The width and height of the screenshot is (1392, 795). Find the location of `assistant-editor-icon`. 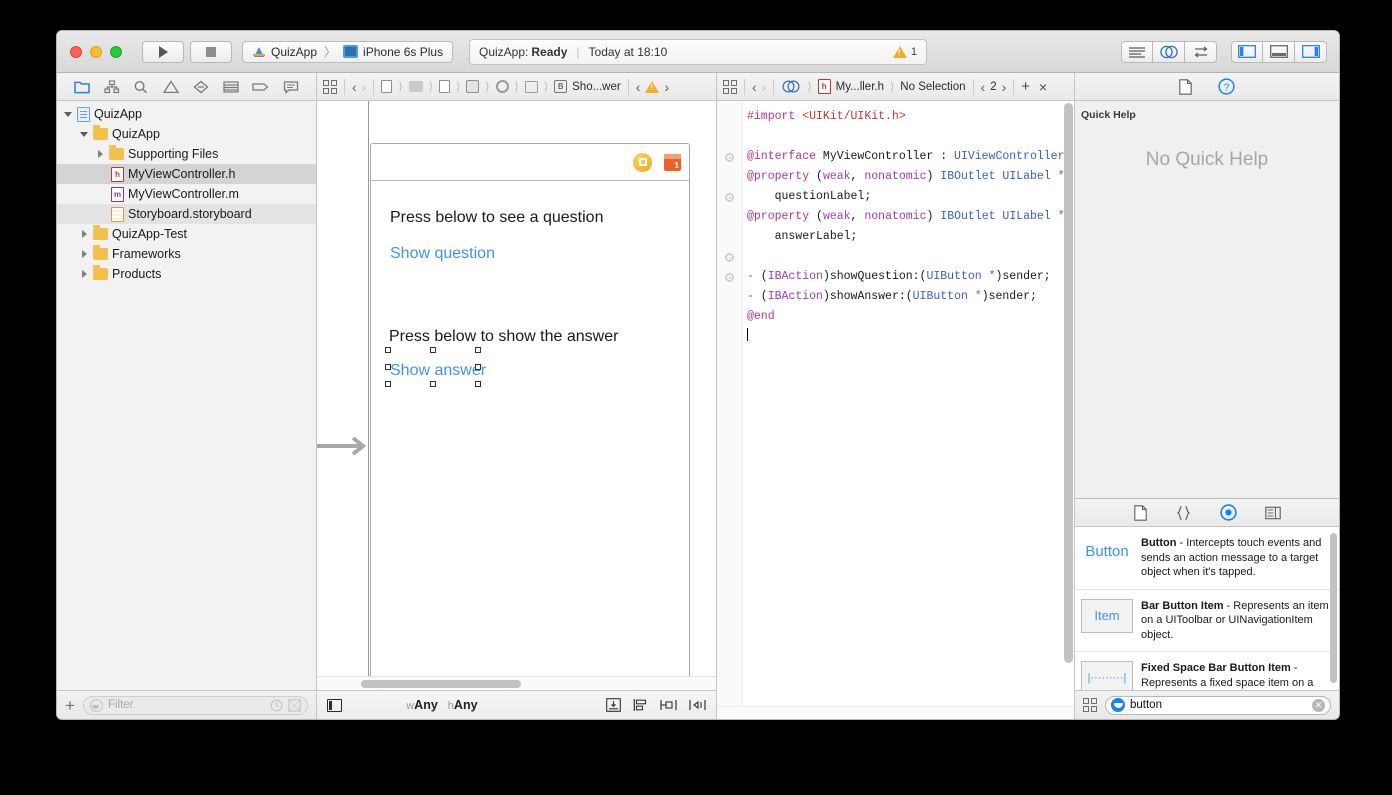

assistant-editor-icon is located at coordinates (791, 86).